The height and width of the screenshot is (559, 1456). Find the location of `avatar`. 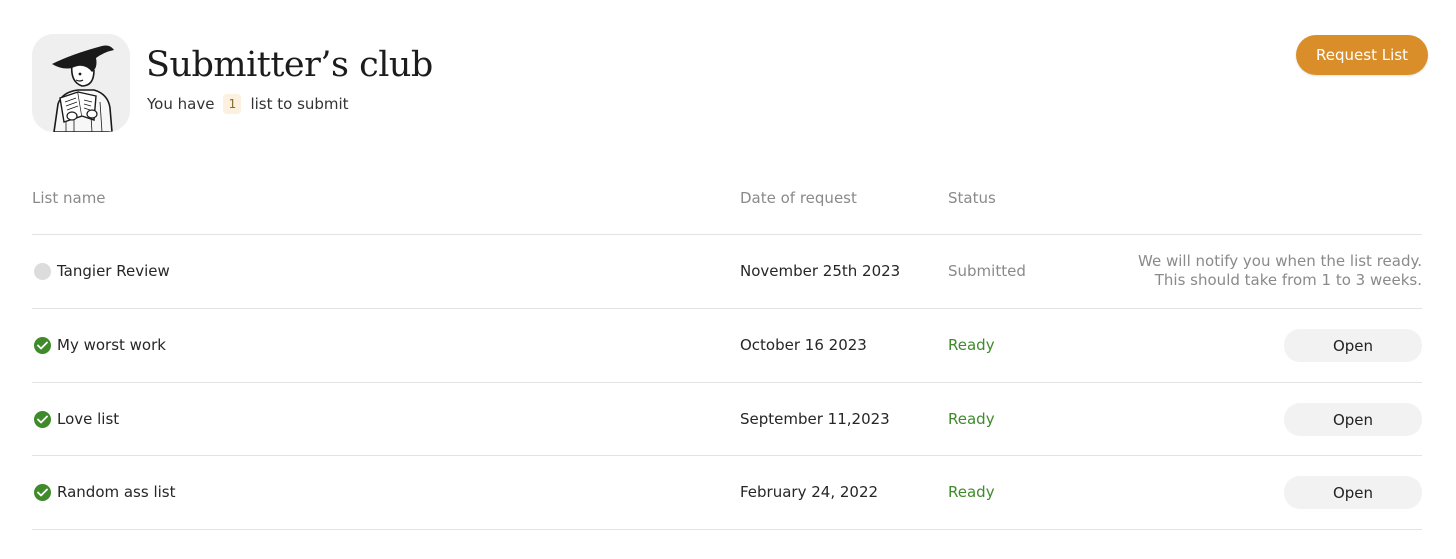

avatar is located at coordinates (81, 83).